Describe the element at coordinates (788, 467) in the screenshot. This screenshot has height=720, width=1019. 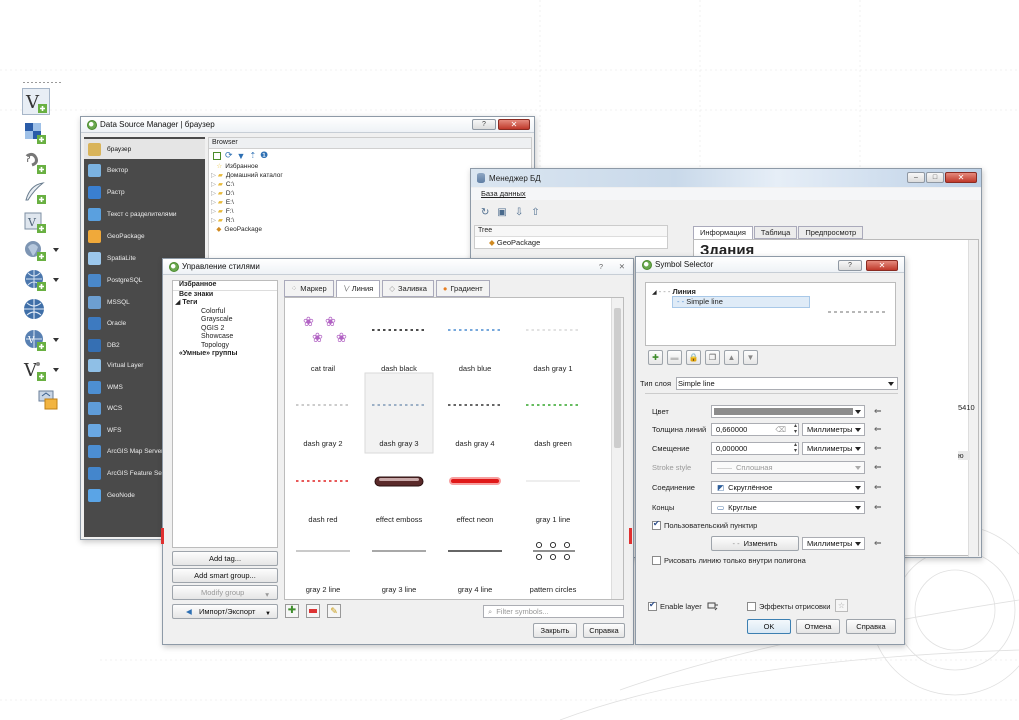
I see `stroke-select: —— Сплошная` at that location.